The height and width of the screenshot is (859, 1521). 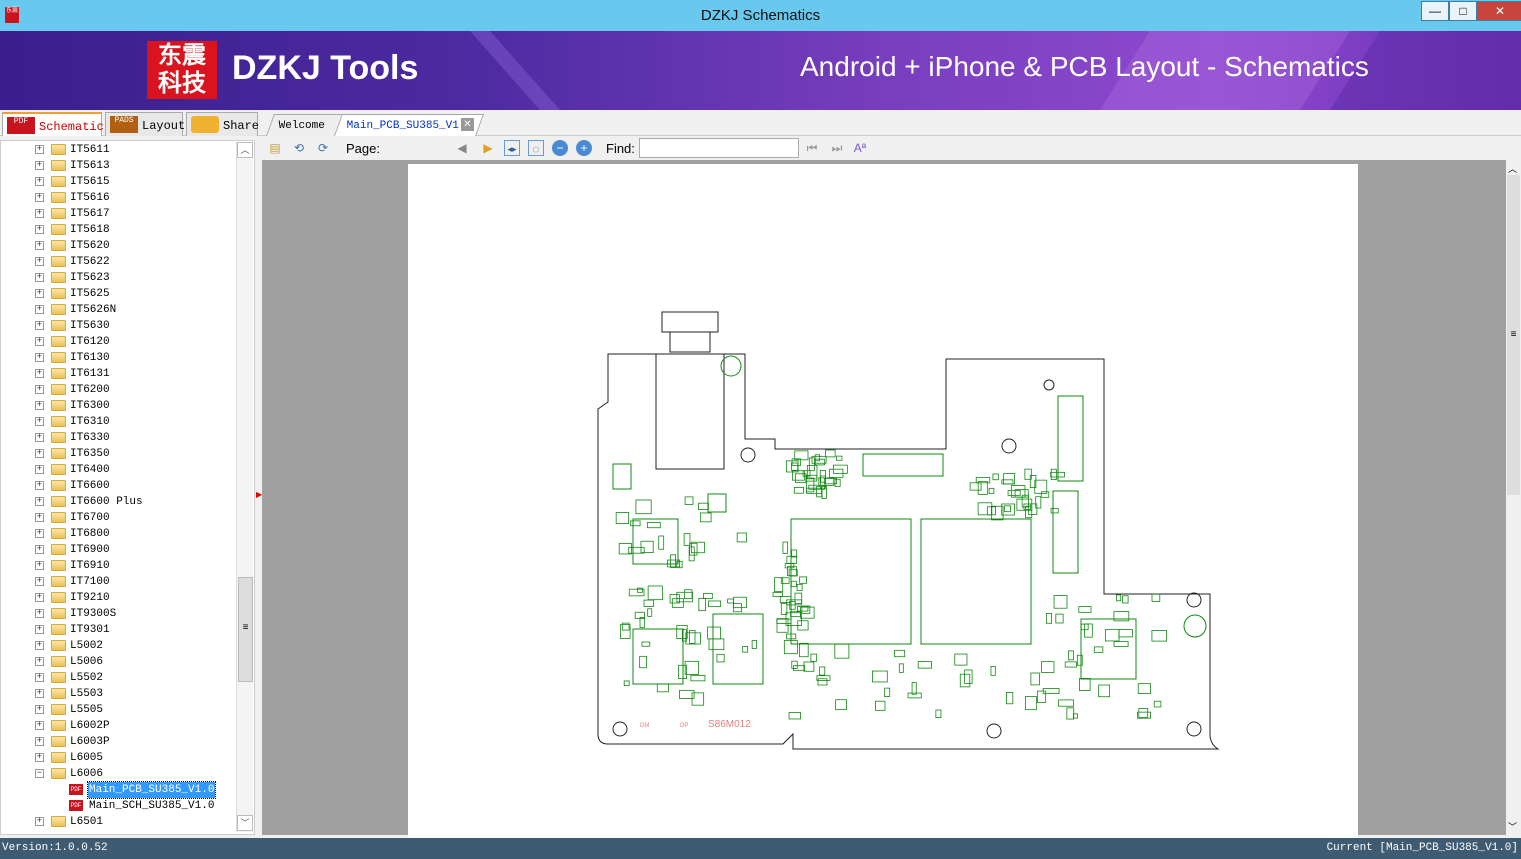 What do you see at coordinates (119, 150) in the screenshot?
I see `tree-folder: + IT5611` at bounding box center [119, 150].